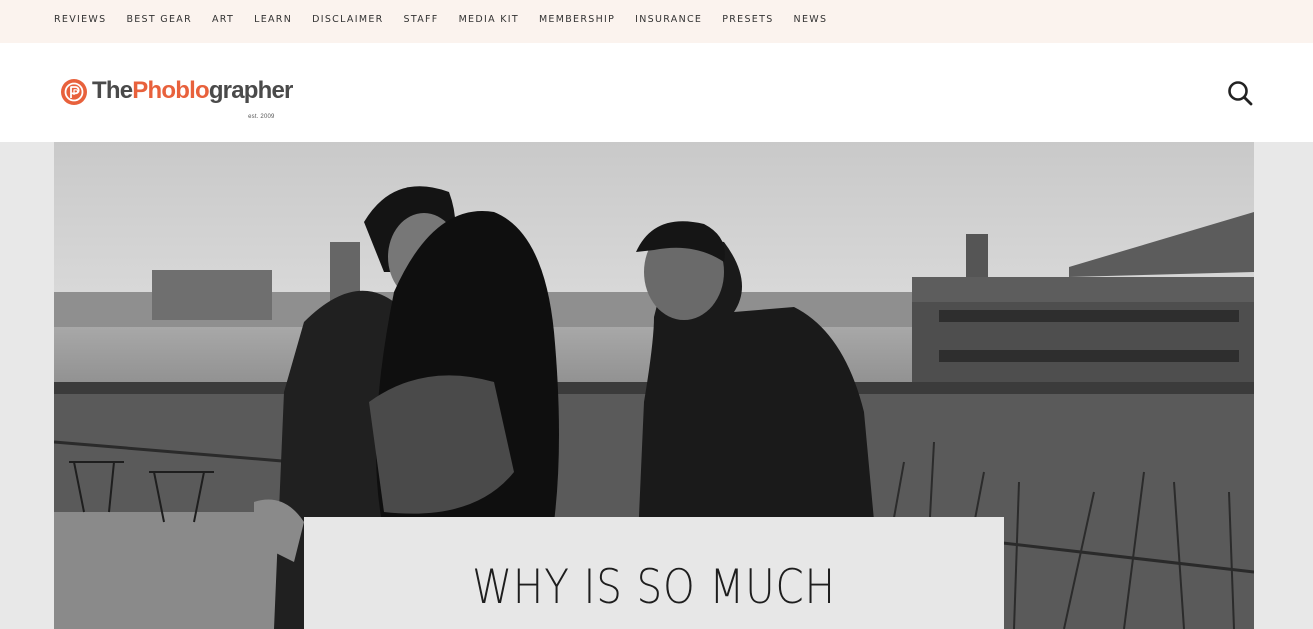 This screenshot has height=629, width=1313. I want to click on nav-item-art: ART, so click(223, 19).